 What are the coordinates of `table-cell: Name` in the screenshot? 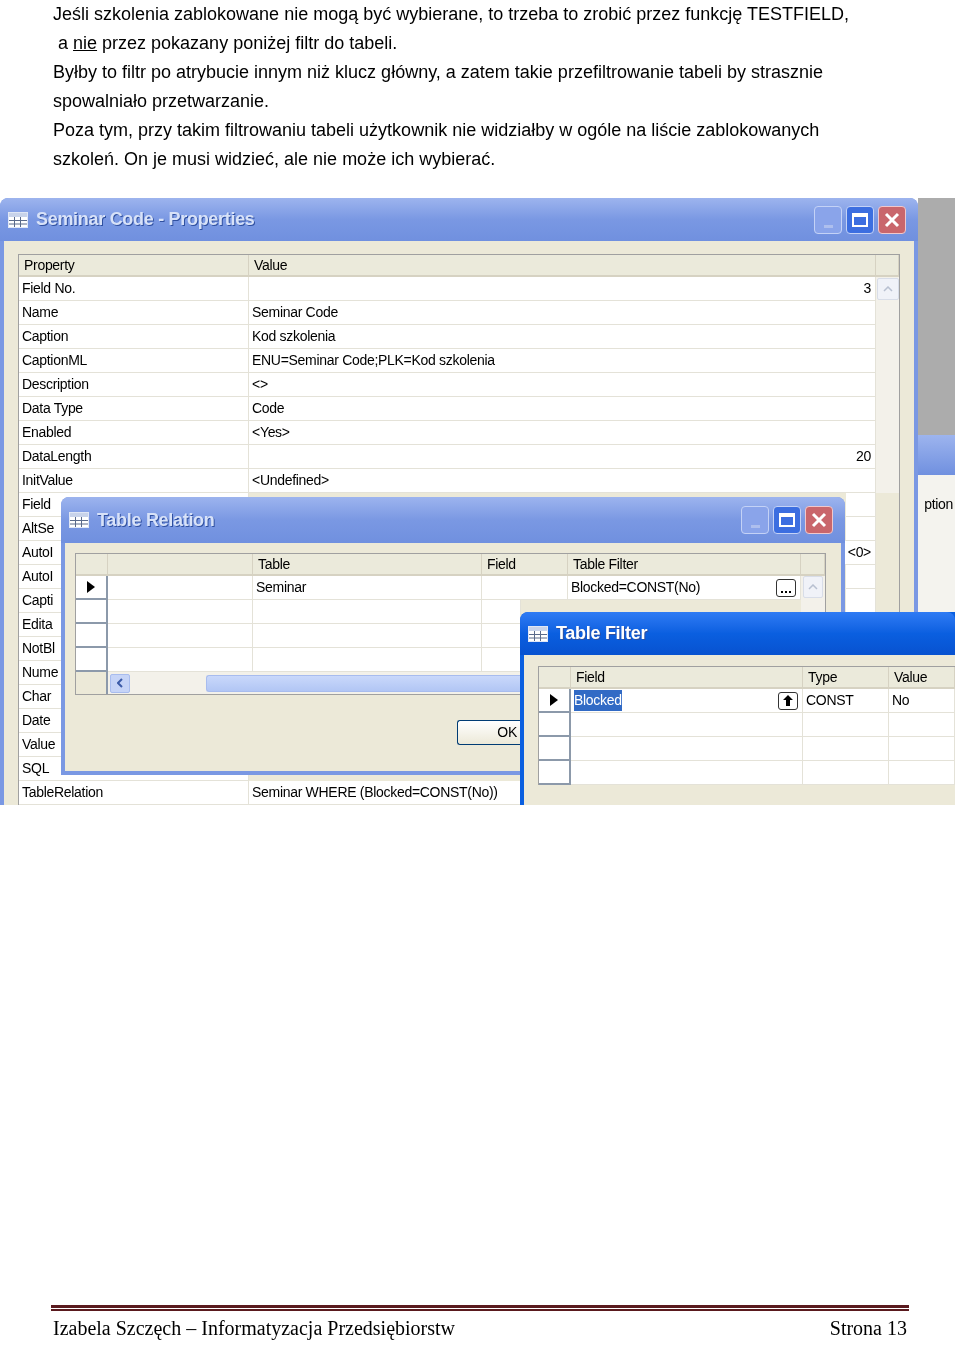 It's located at (134, 313).